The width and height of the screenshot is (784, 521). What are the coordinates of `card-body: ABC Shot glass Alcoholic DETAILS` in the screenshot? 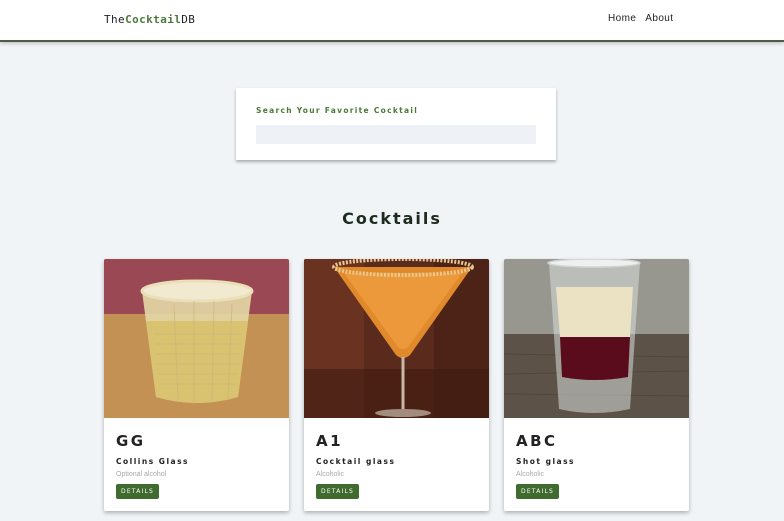 It's located at (597, 465).